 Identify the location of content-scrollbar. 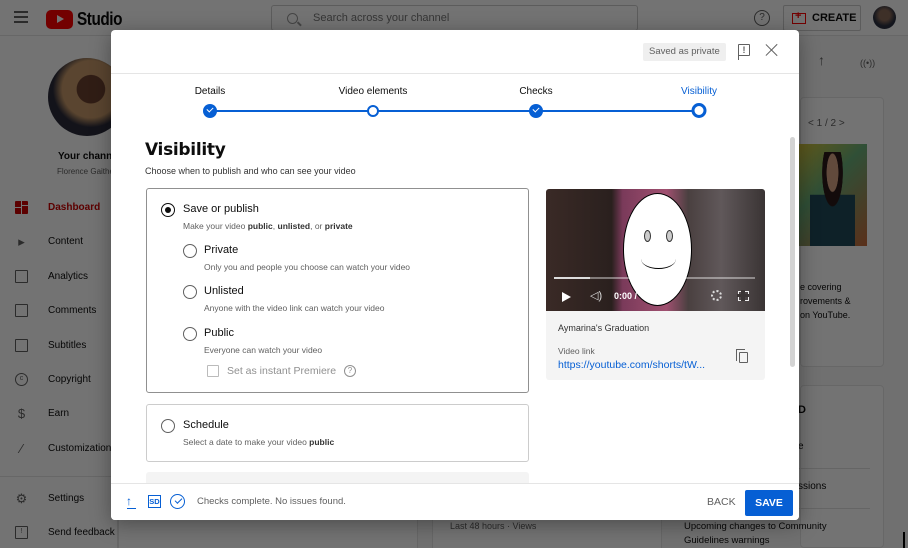
(792, 252).